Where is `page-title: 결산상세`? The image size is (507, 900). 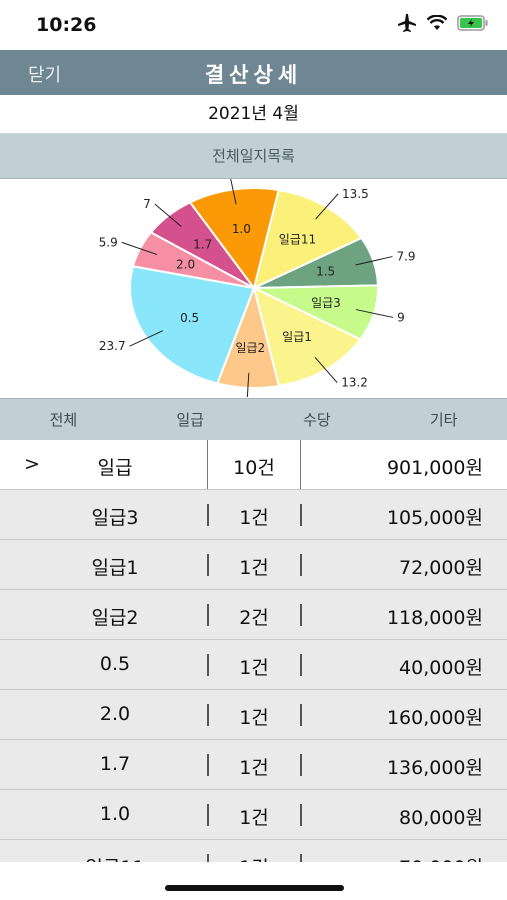 page-title: 결산상세 is located at coordinates (253, 75).